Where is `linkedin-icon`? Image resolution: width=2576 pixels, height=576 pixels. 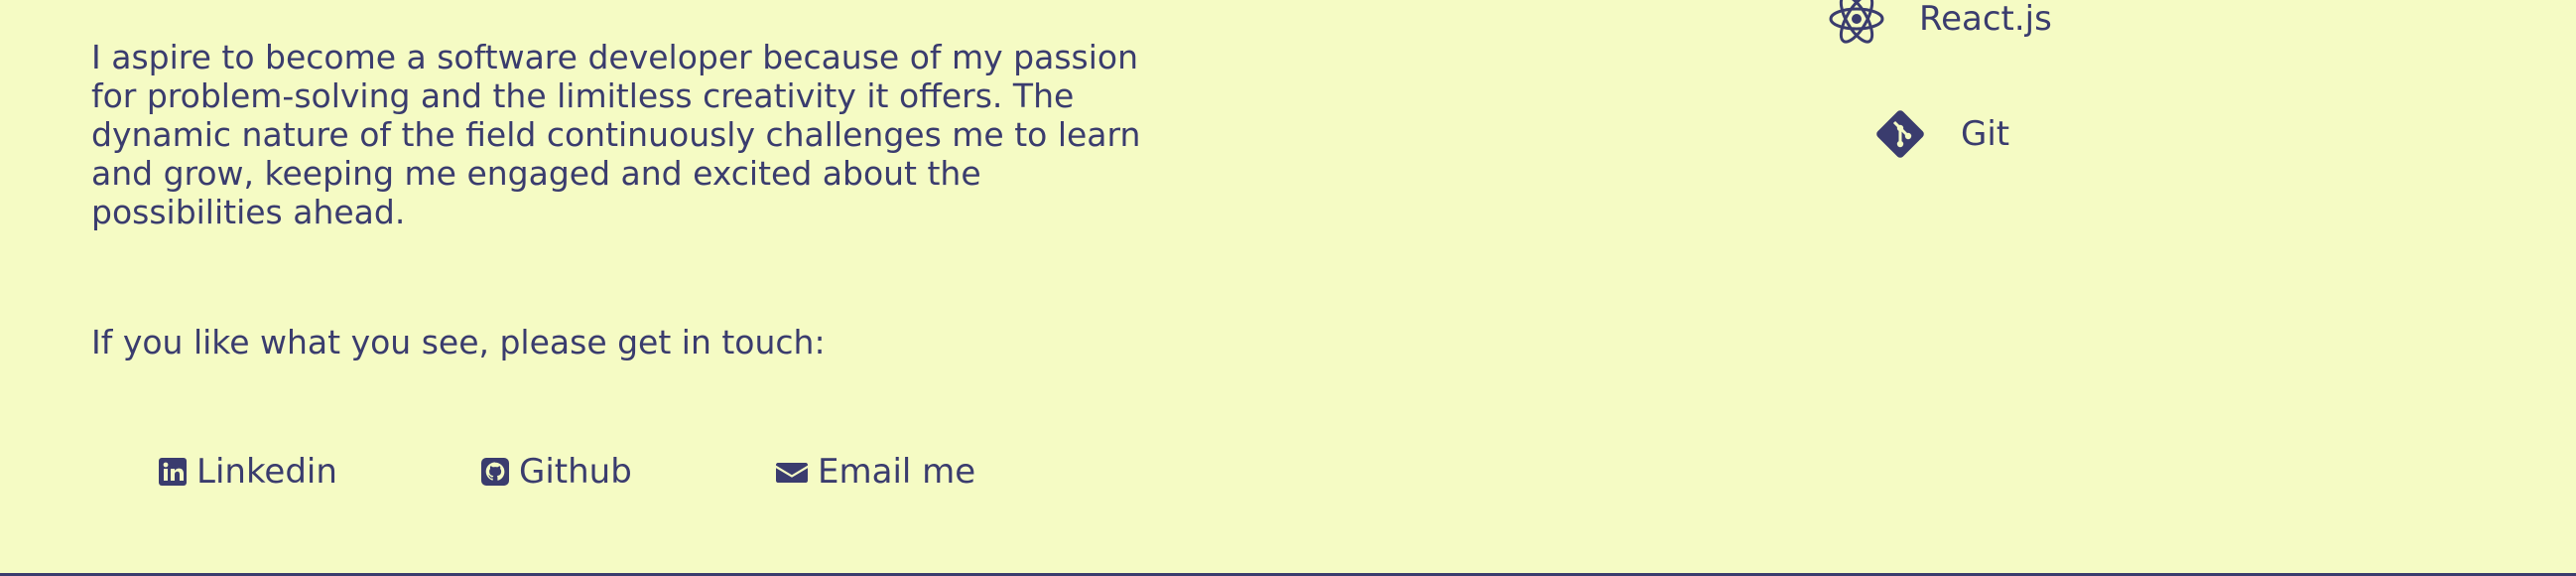
linkedin-icon is located at coordinates (173, 472).